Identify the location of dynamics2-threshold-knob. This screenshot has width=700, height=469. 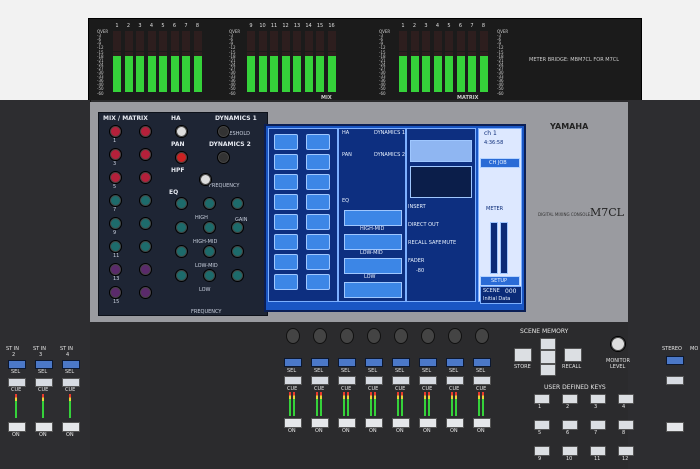
(223, 157).